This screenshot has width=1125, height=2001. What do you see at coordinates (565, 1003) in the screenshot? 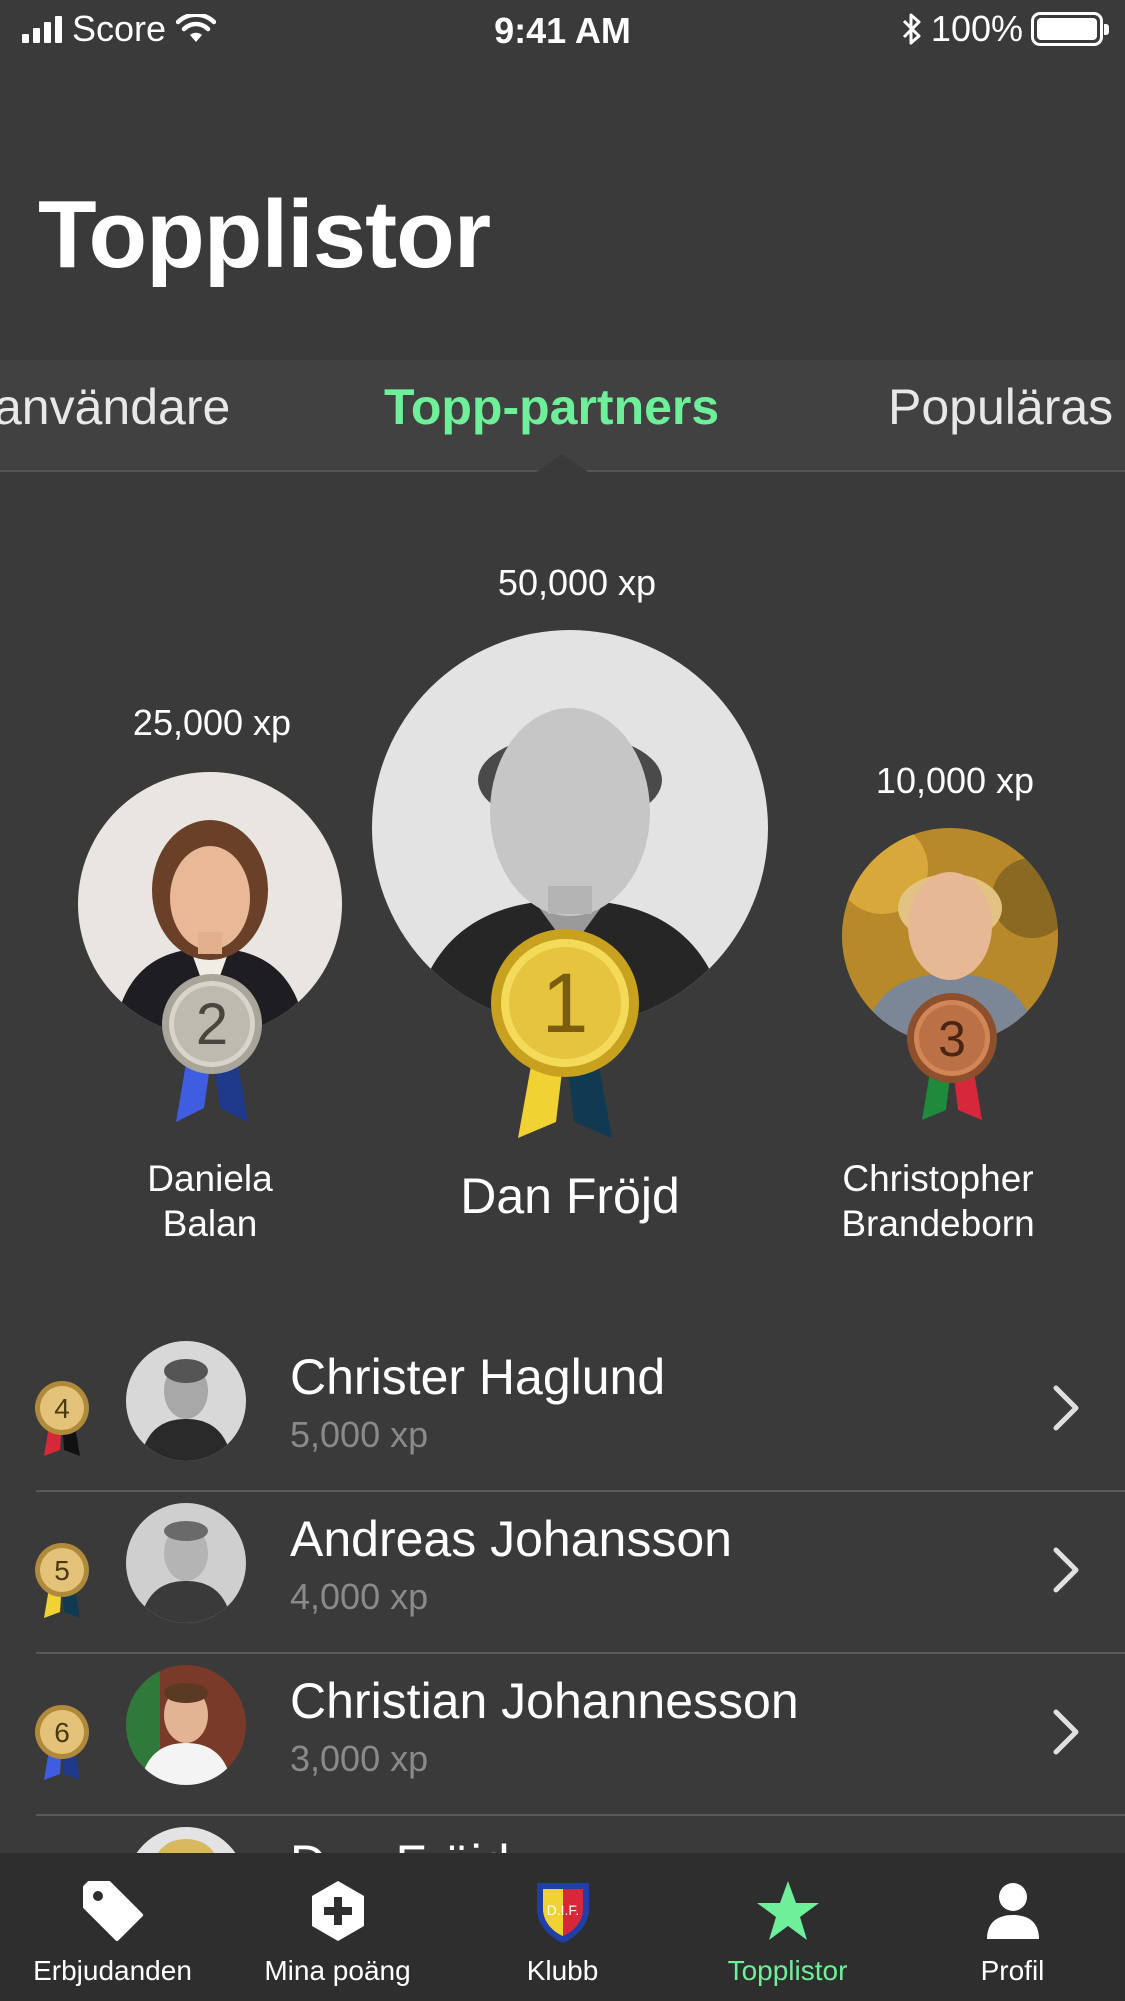
I see `medal-rank-1: 1` at bounding box center [565, 1003].